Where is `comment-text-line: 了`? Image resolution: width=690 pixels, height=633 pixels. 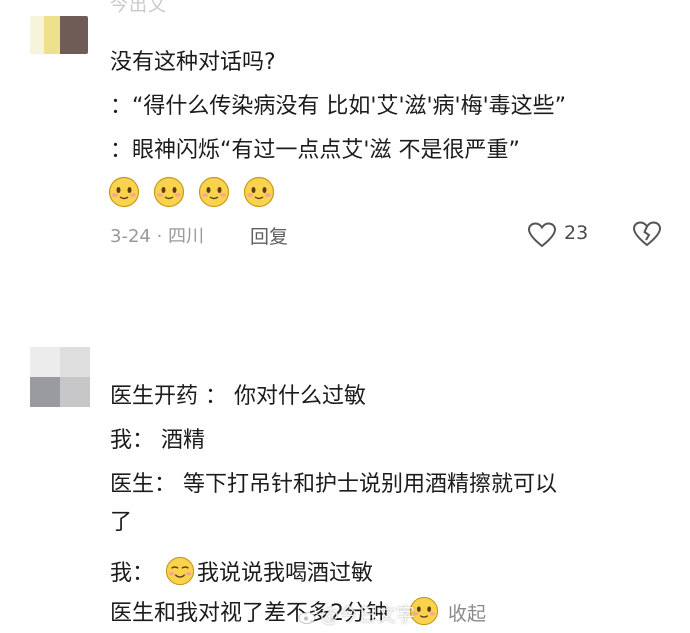 comment-text-line: 了 is located at coordinates (121, 522).